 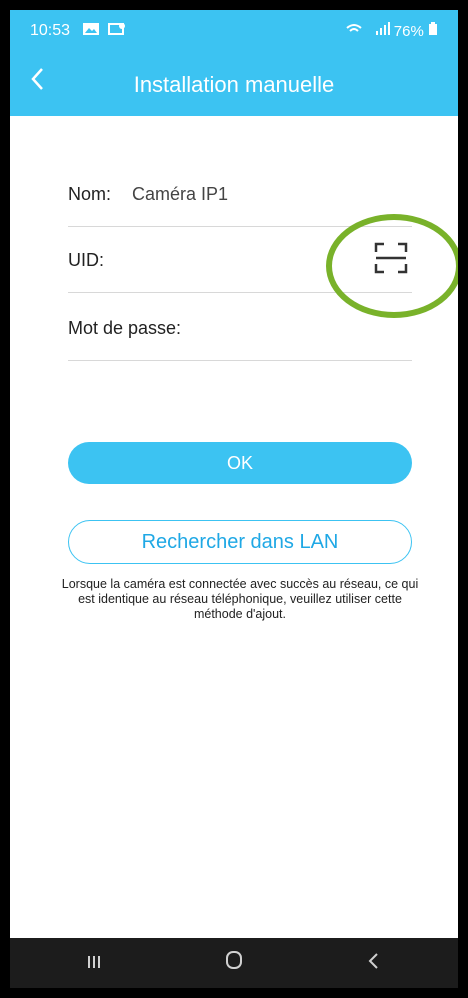 I want to click on password-label: Mot de passe:, so click(x=125, y=328).